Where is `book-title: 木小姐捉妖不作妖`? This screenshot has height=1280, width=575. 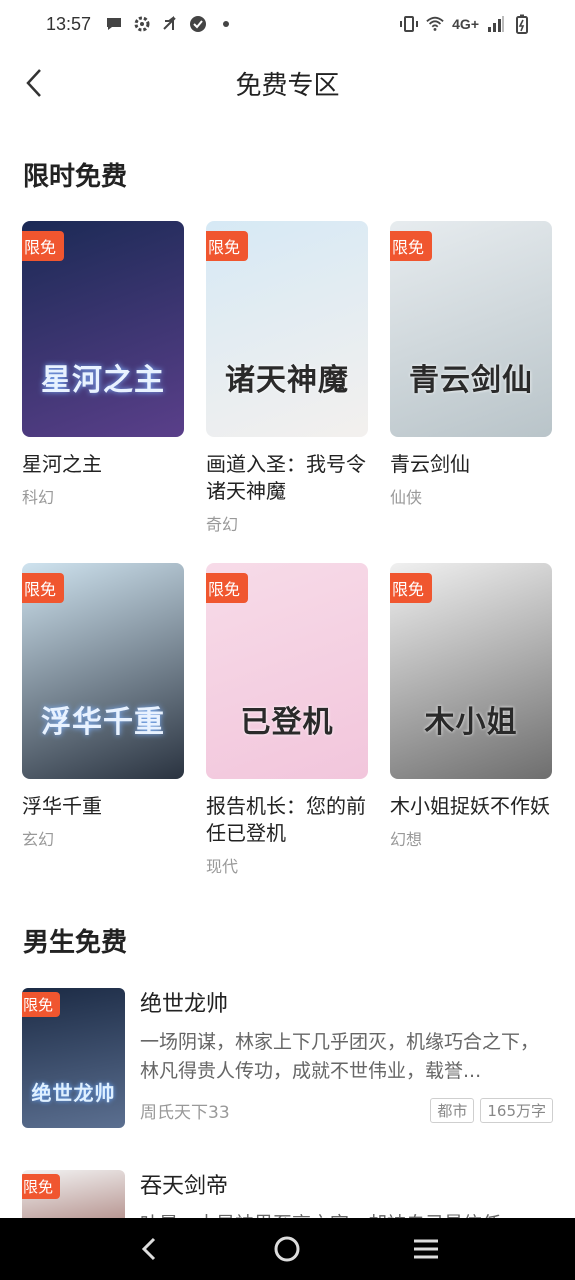
book-title: 木小姐捉妖不作妖 is located at coordinates (471, 806).